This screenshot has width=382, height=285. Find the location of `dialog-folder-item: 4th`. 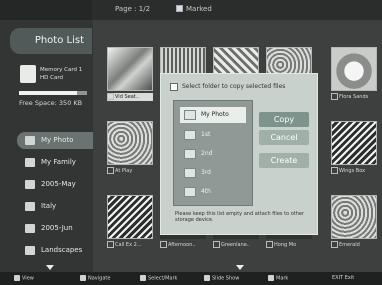

dialog-folder-item: 4th is located at coordinates (213, 192).